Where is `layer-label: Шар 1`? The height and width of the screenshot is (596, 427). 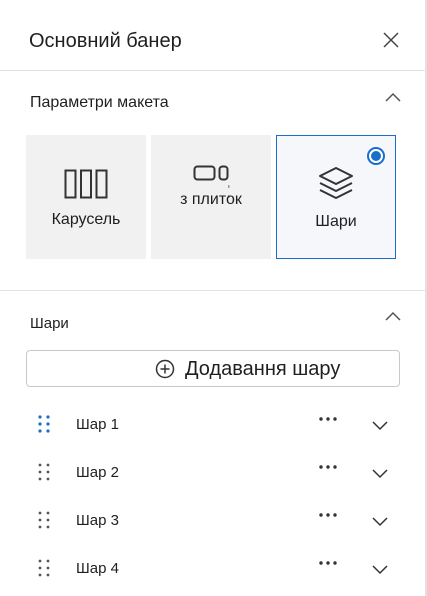 layer-label: Шар 1 is located at coordinates (97, 424).